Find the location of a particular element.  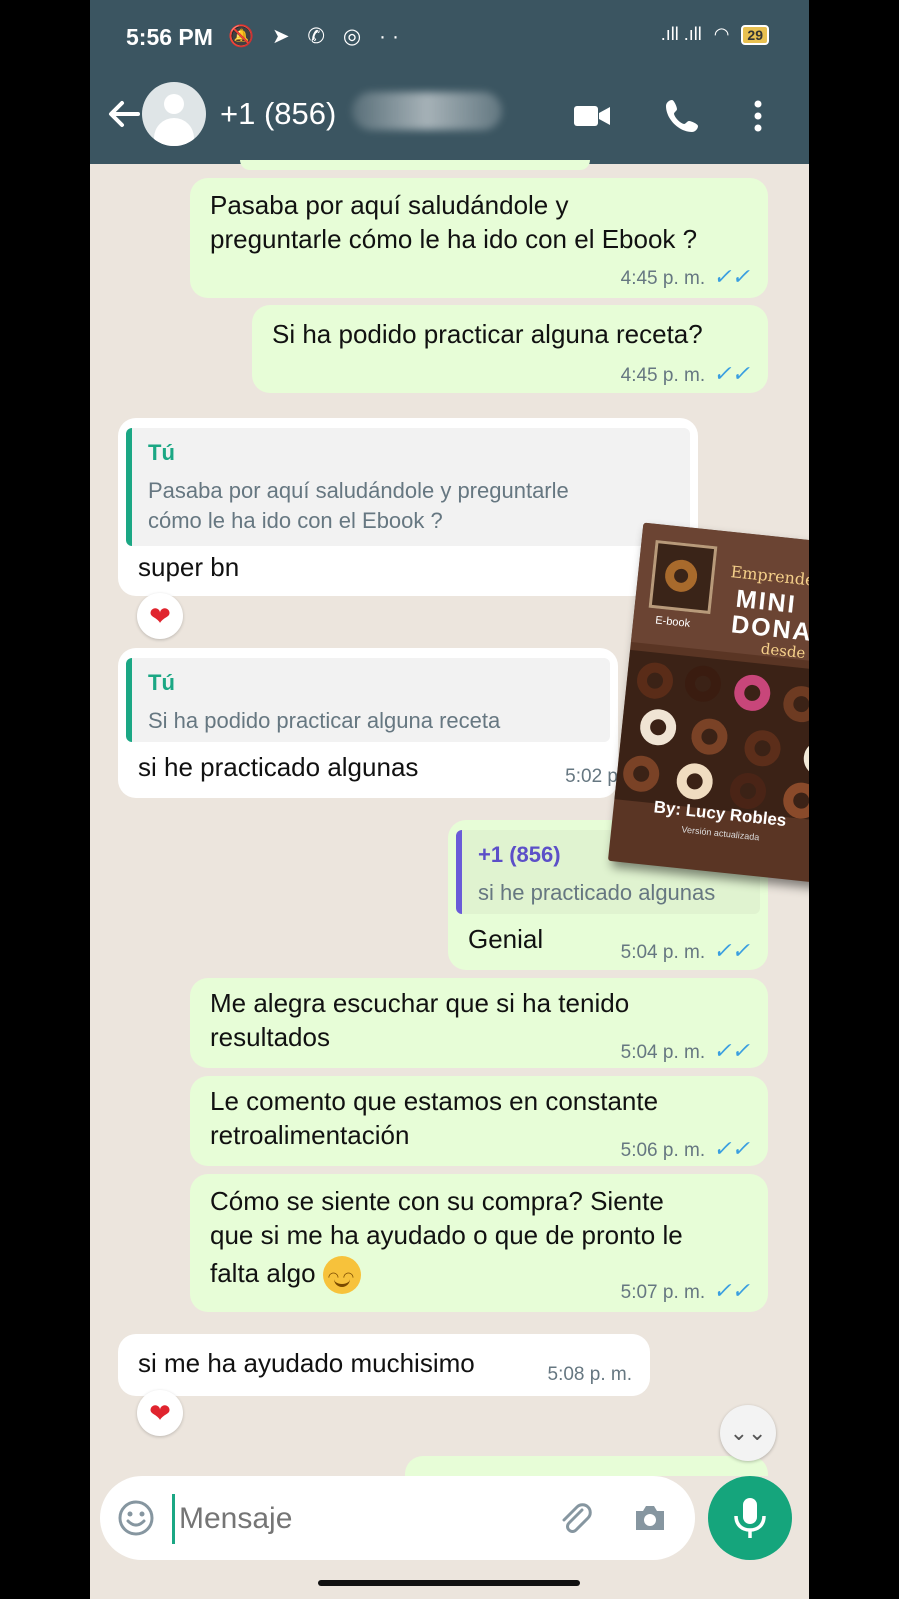

system-nav-bar is located at coordinates (449, 1584).